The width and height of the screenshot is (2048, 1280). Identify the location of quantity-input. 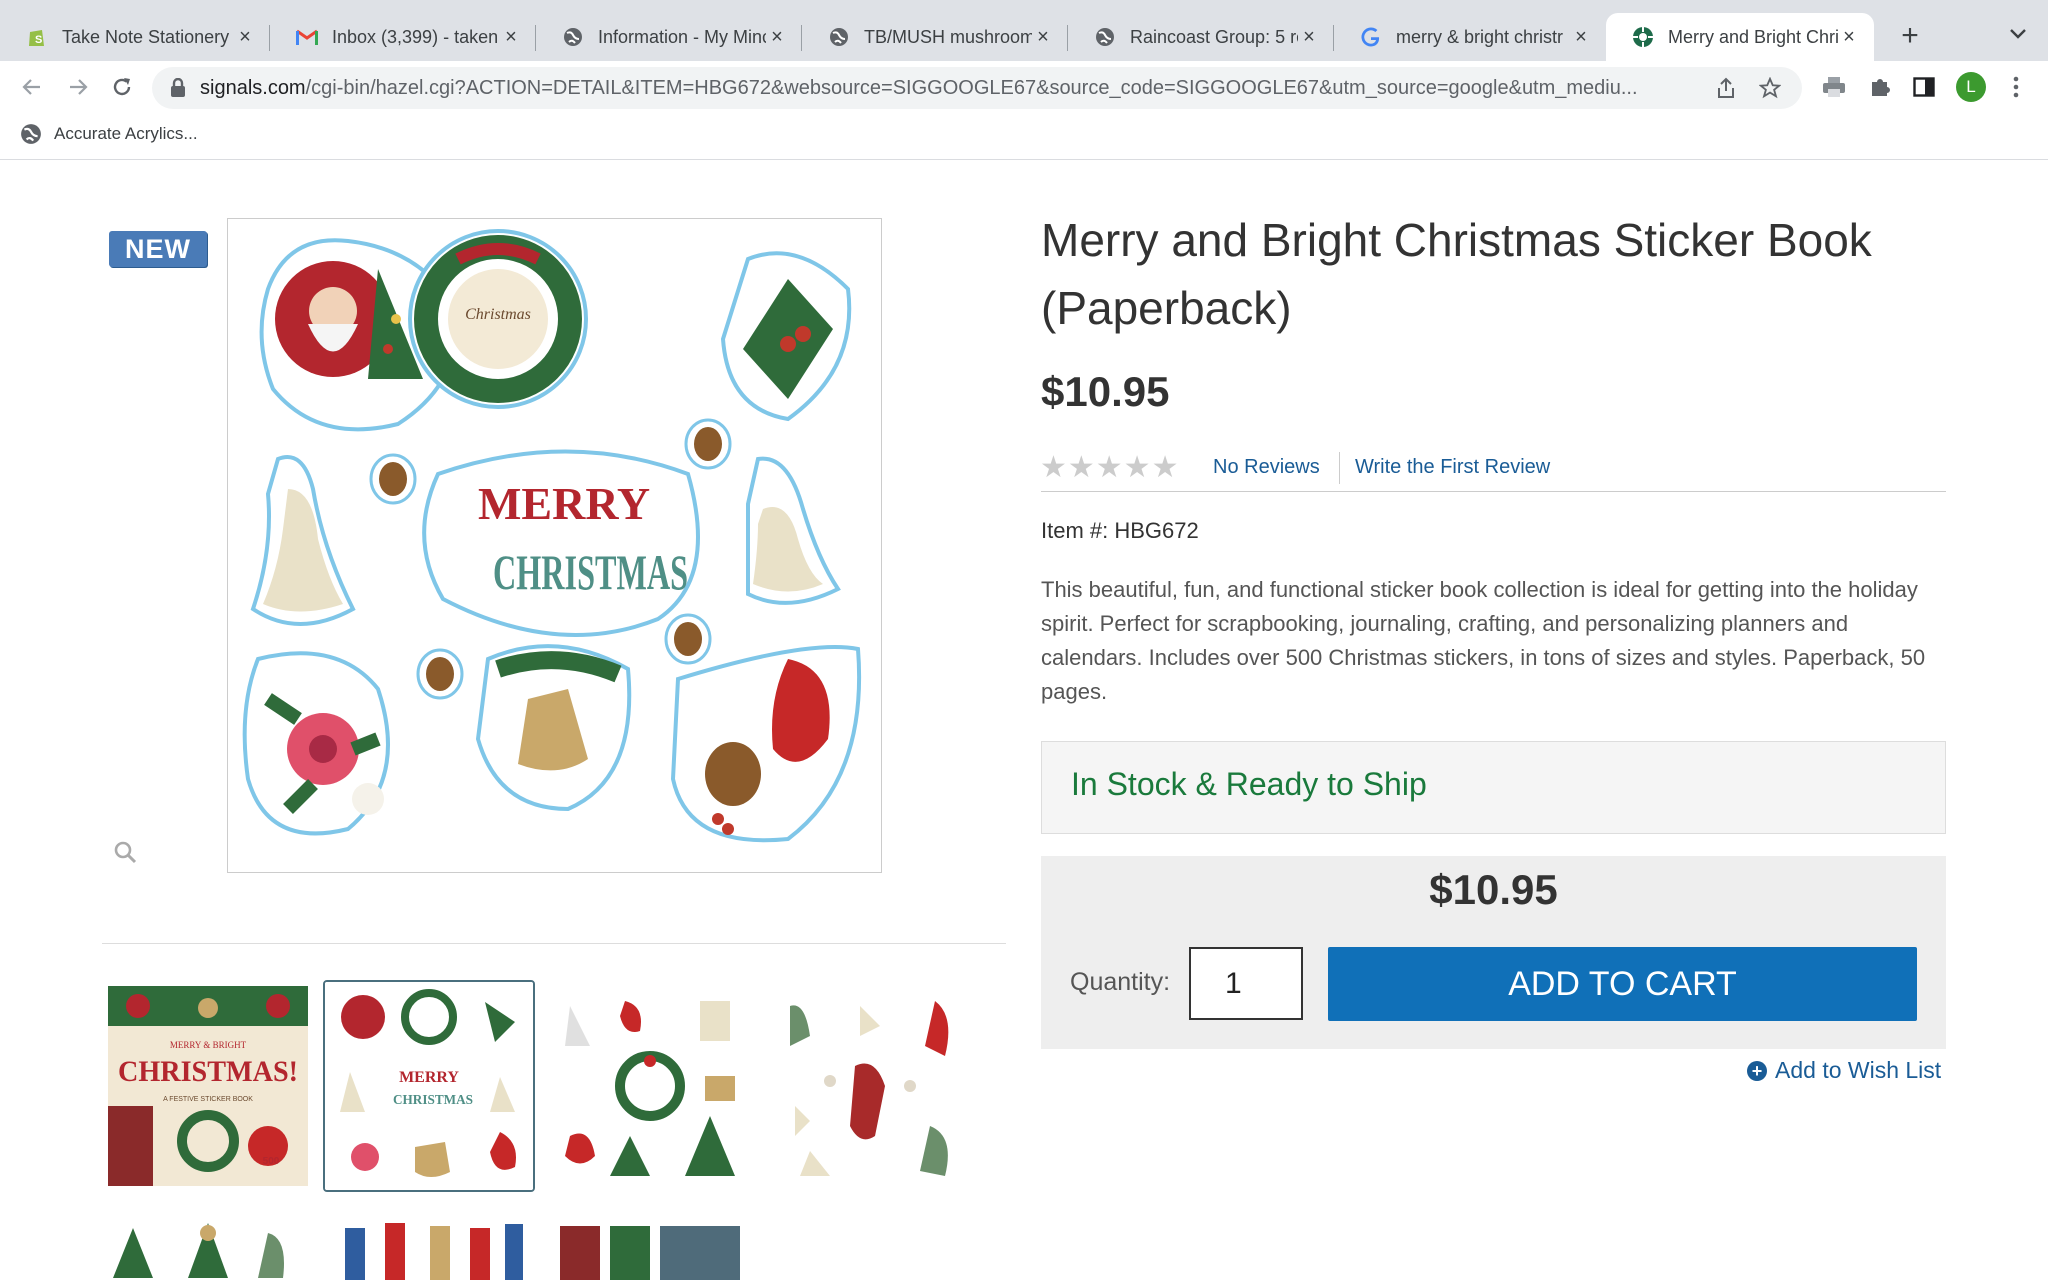
(1246, 983).